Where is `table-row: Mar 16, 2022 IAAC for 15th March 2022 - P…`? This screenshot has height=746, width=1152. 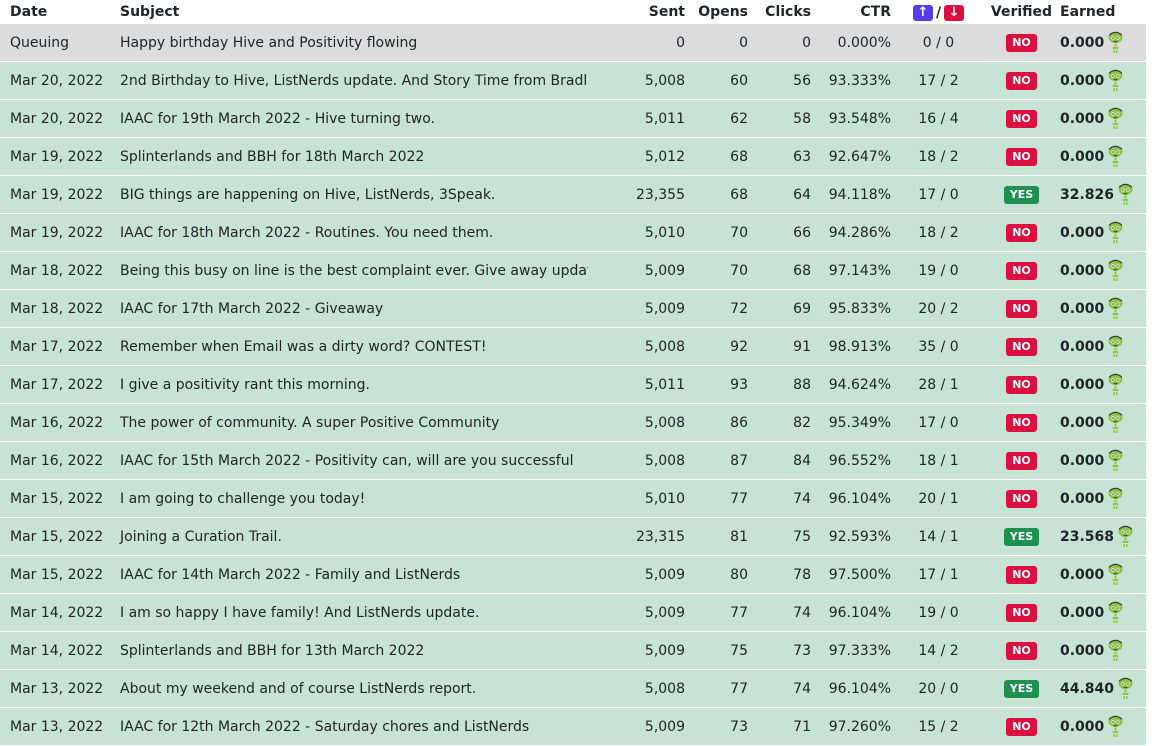 table-row: Mar 16, 2022 IAAC for 15th March 2022 - P… is located at coordinates (573, 460).